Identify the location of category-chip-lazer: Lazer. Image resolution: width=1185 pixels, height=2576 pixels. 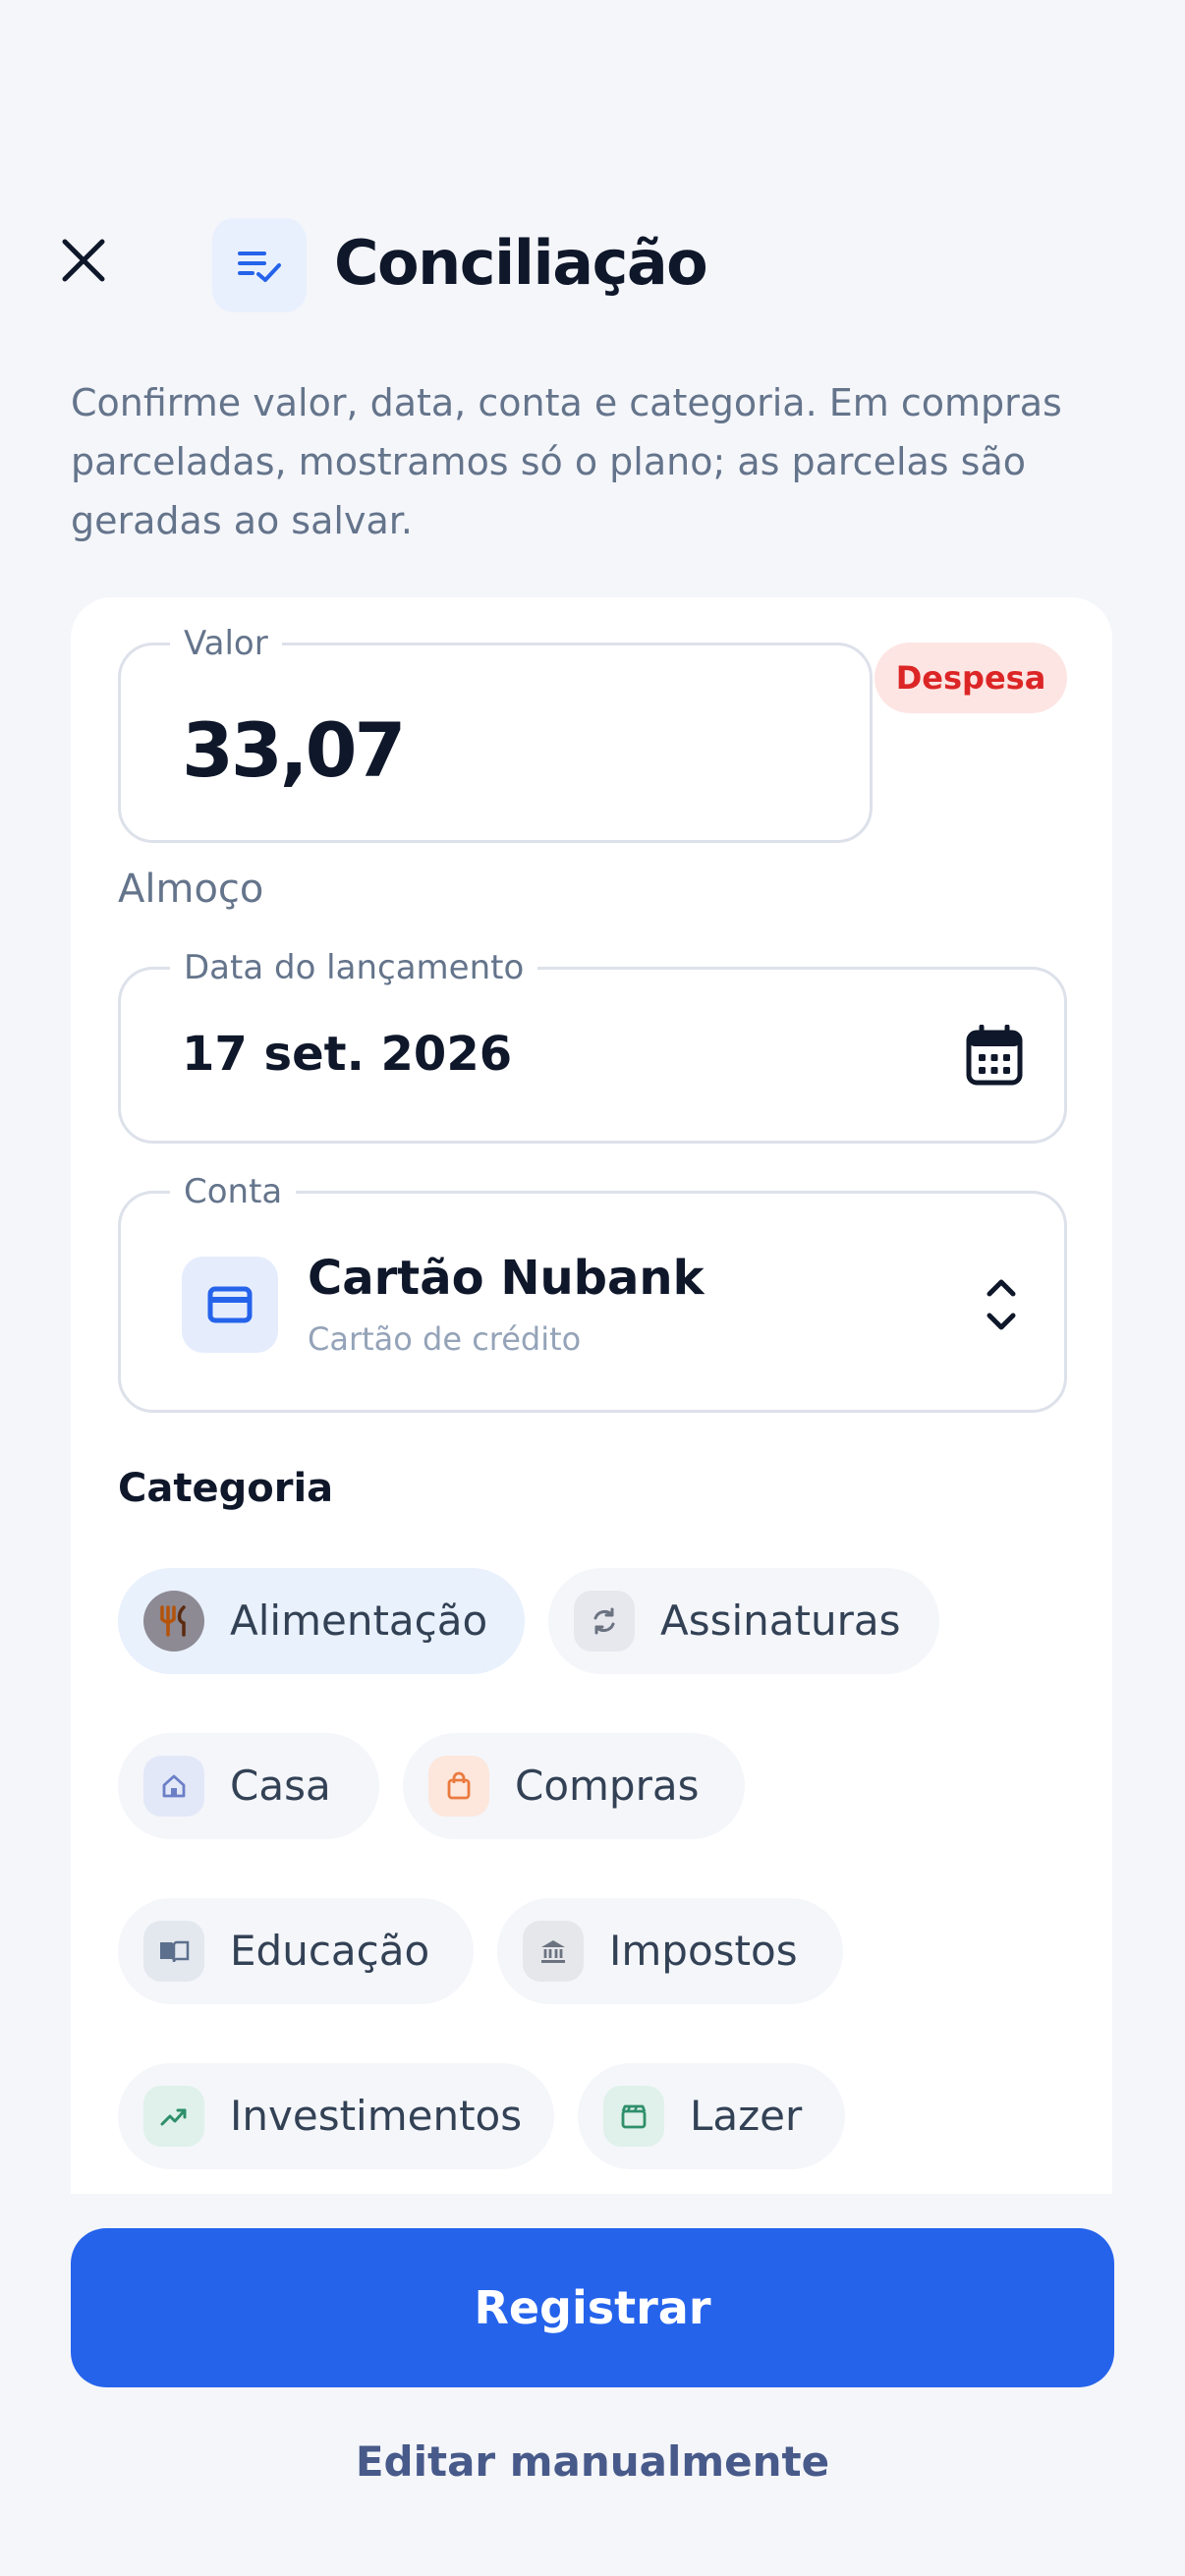
(712, 2116).